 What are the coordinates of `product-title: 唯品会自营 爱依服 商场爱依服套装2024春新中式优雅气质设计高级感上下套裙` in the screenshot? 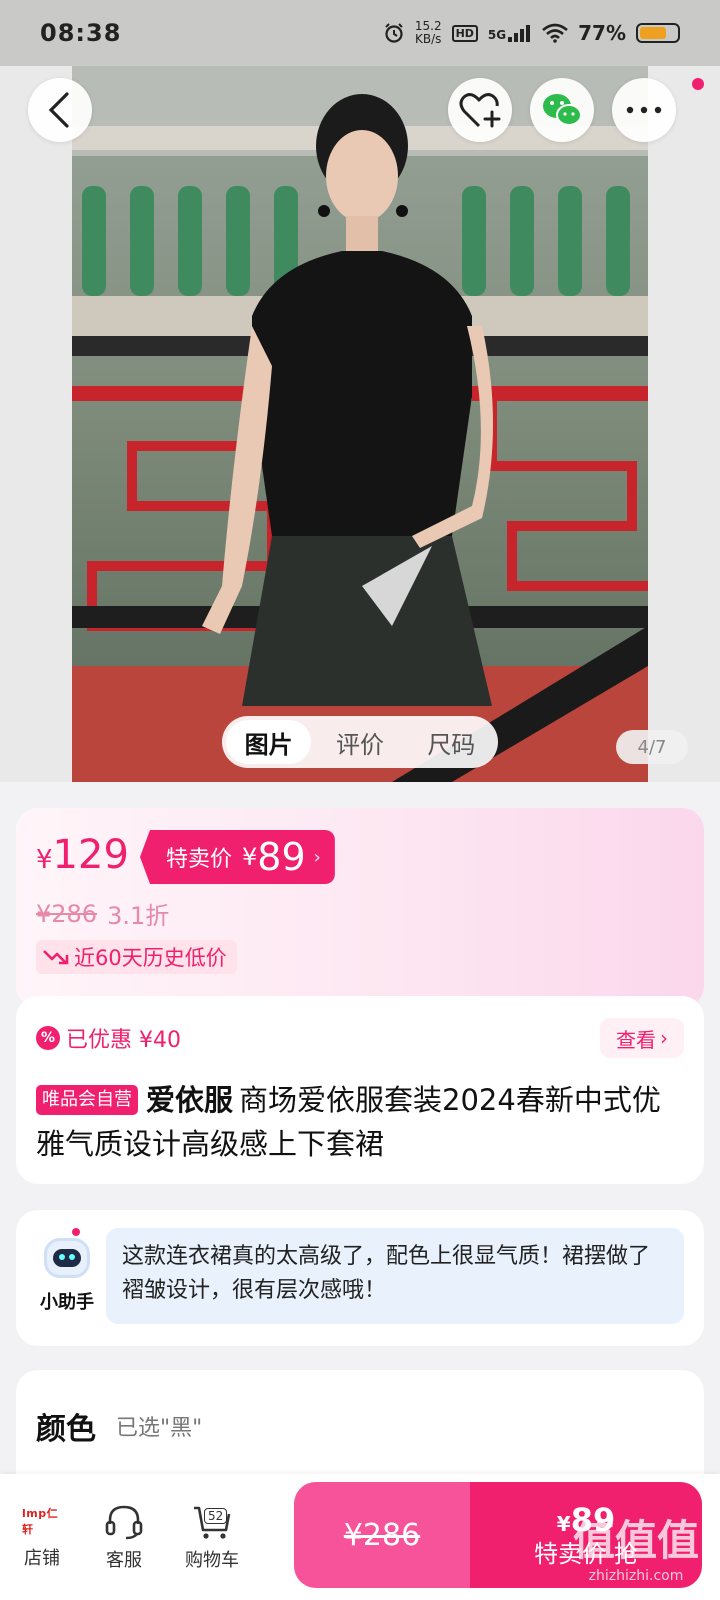 It's located at (361, 1122).